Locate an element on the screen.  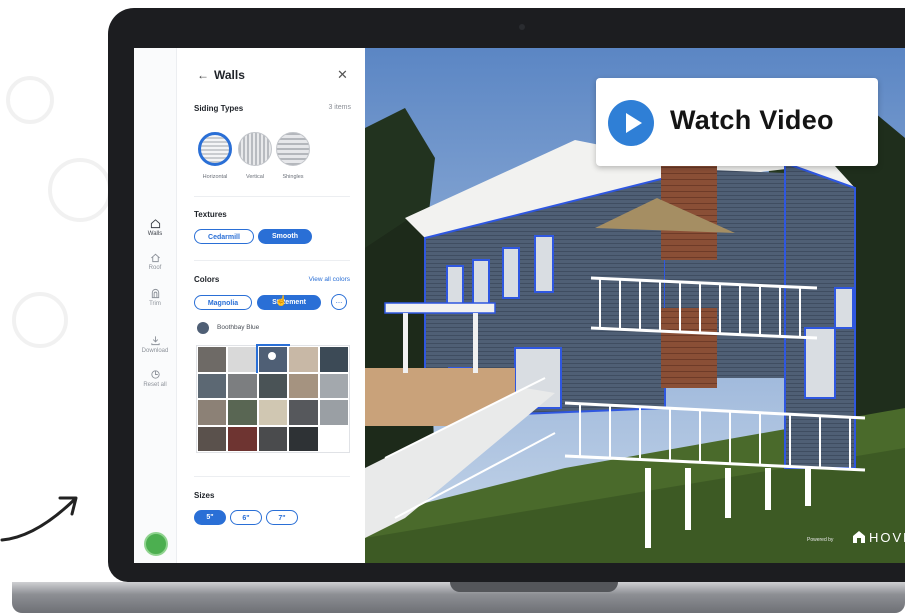
reset-icon is located at coordinates (155, 374).